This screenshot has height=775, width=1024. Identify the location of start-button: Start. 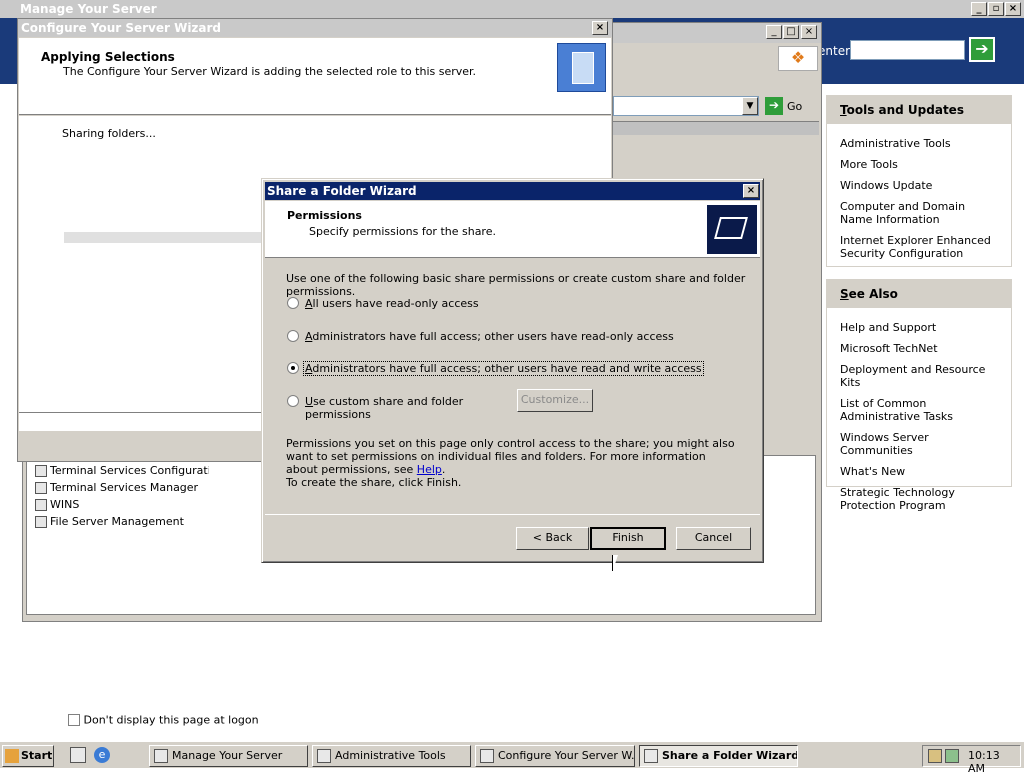
(28, 756).